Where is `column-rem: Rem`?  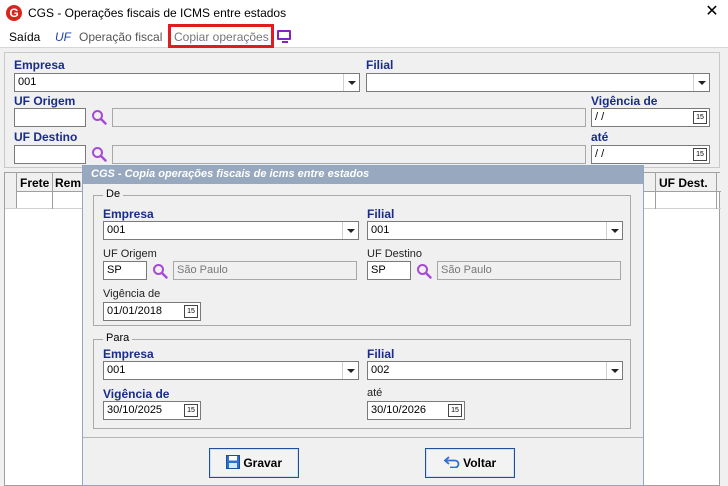
column-rem: Rem is located at coordinates (68, 183).